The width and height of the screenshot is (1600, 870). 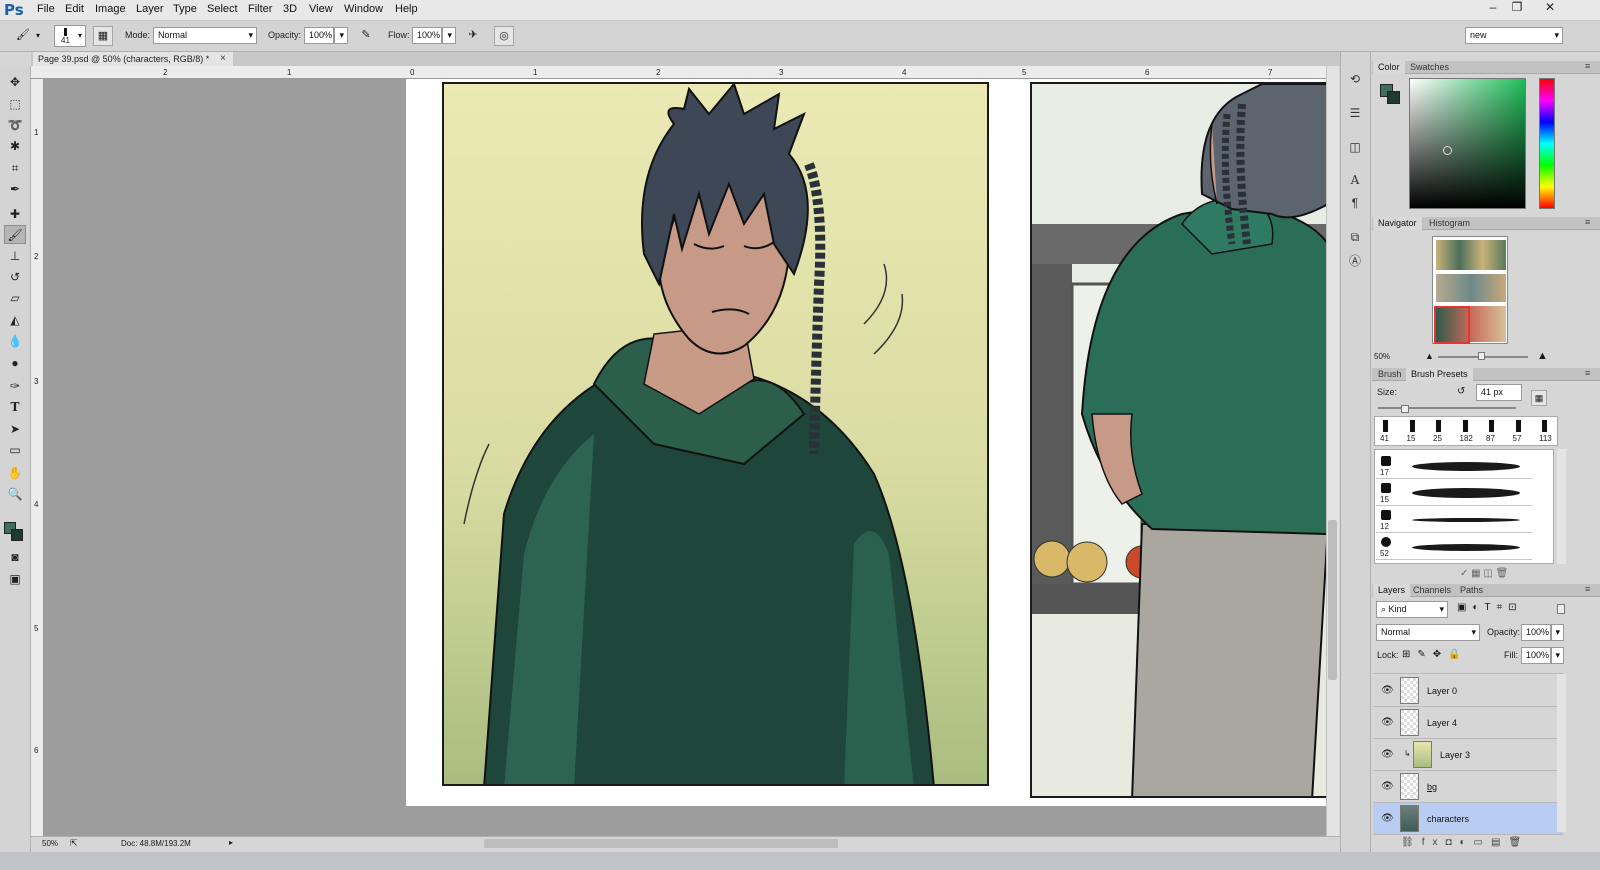 I want to click on airbrush-icon: ✈, so click(x=473, y=36).